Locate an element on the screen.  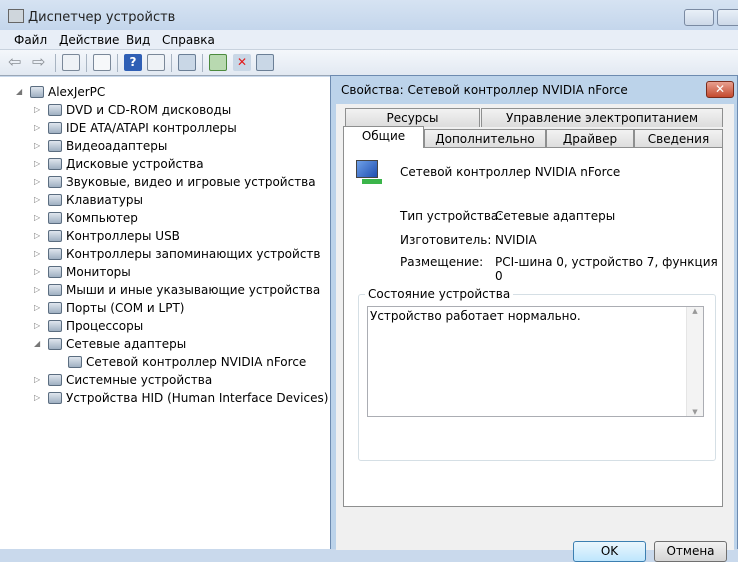
maximize-button is located at coordinates (727, 17).